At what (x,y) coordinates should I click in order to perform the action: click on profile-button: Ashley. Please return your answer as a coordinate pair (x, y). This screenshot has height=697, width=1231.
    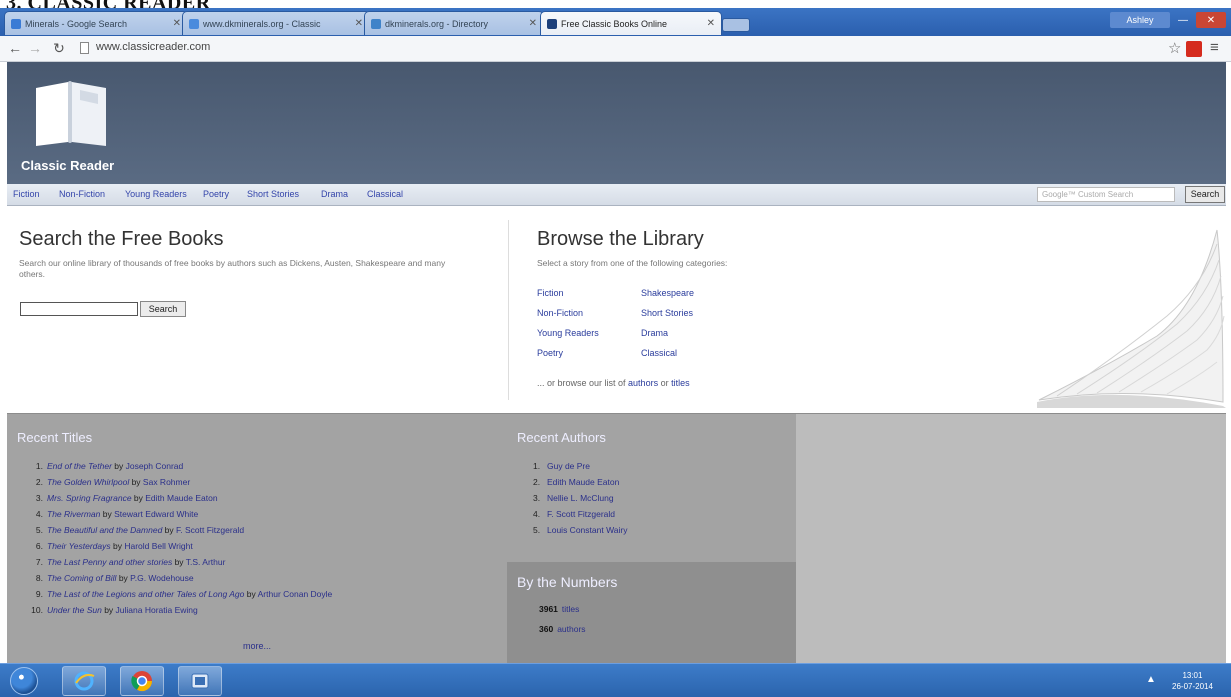
    Looking at the image, I should click on (1140, 20).